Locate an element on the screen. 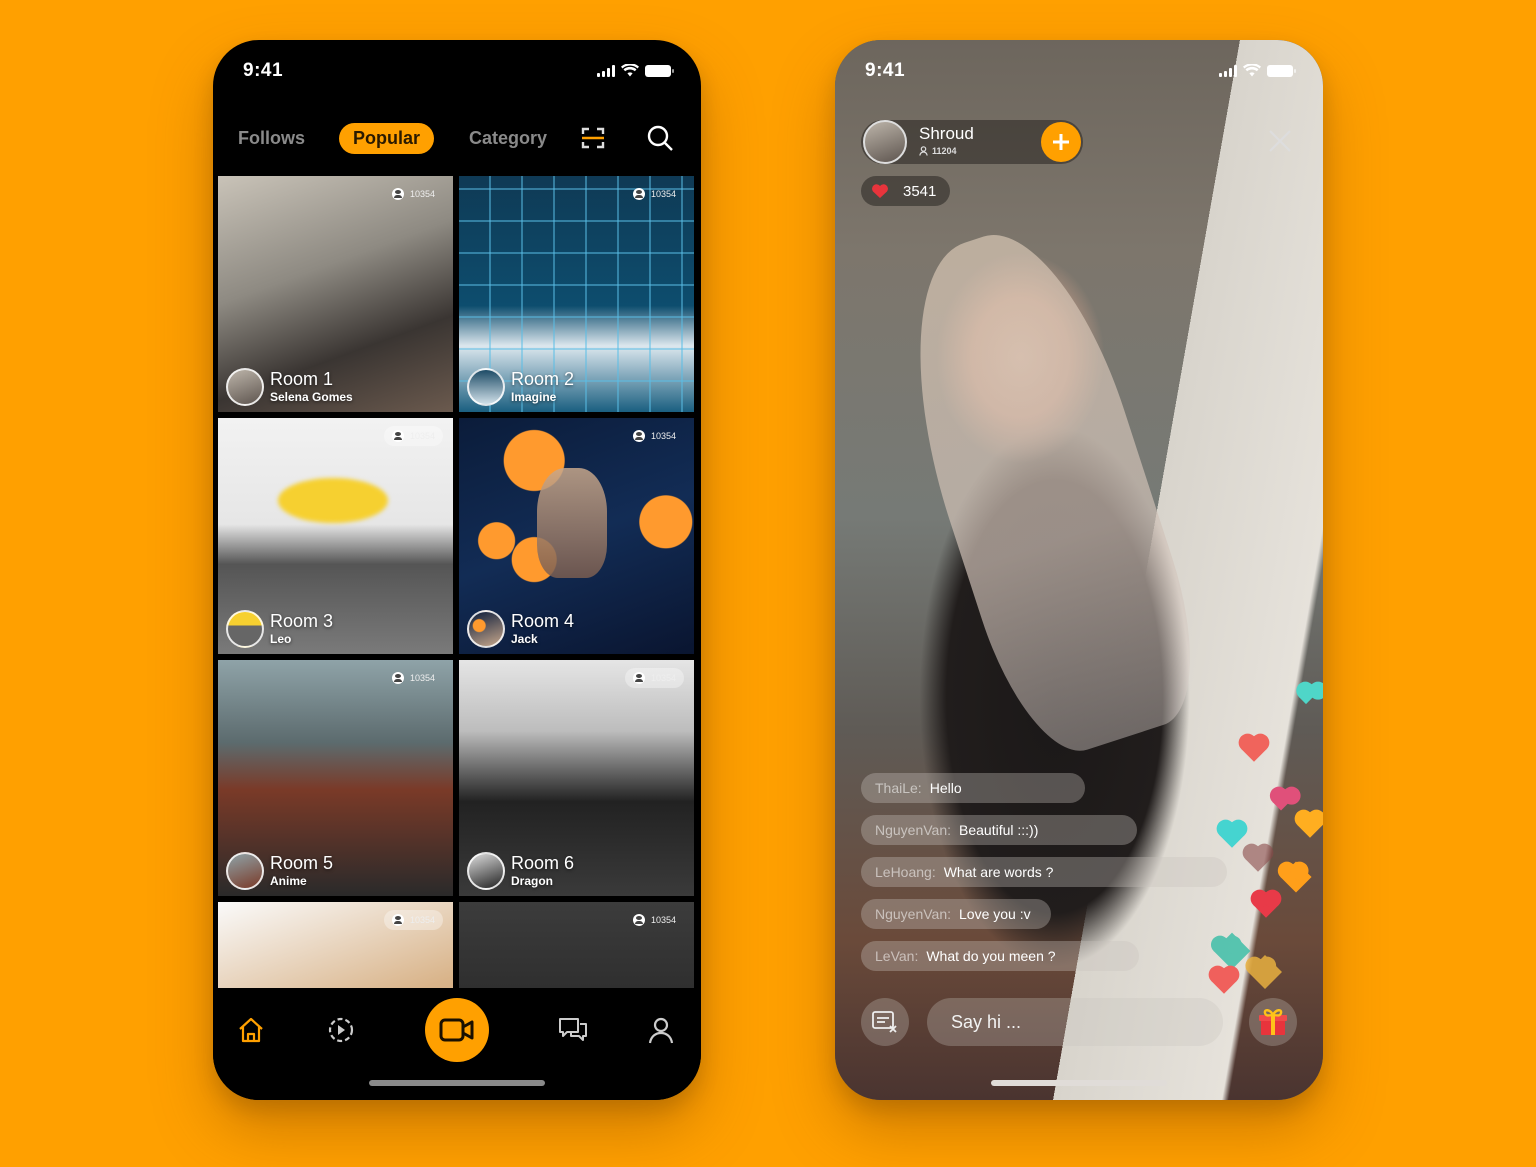  room-title: Room 5 is located at coordinates (302, 863).